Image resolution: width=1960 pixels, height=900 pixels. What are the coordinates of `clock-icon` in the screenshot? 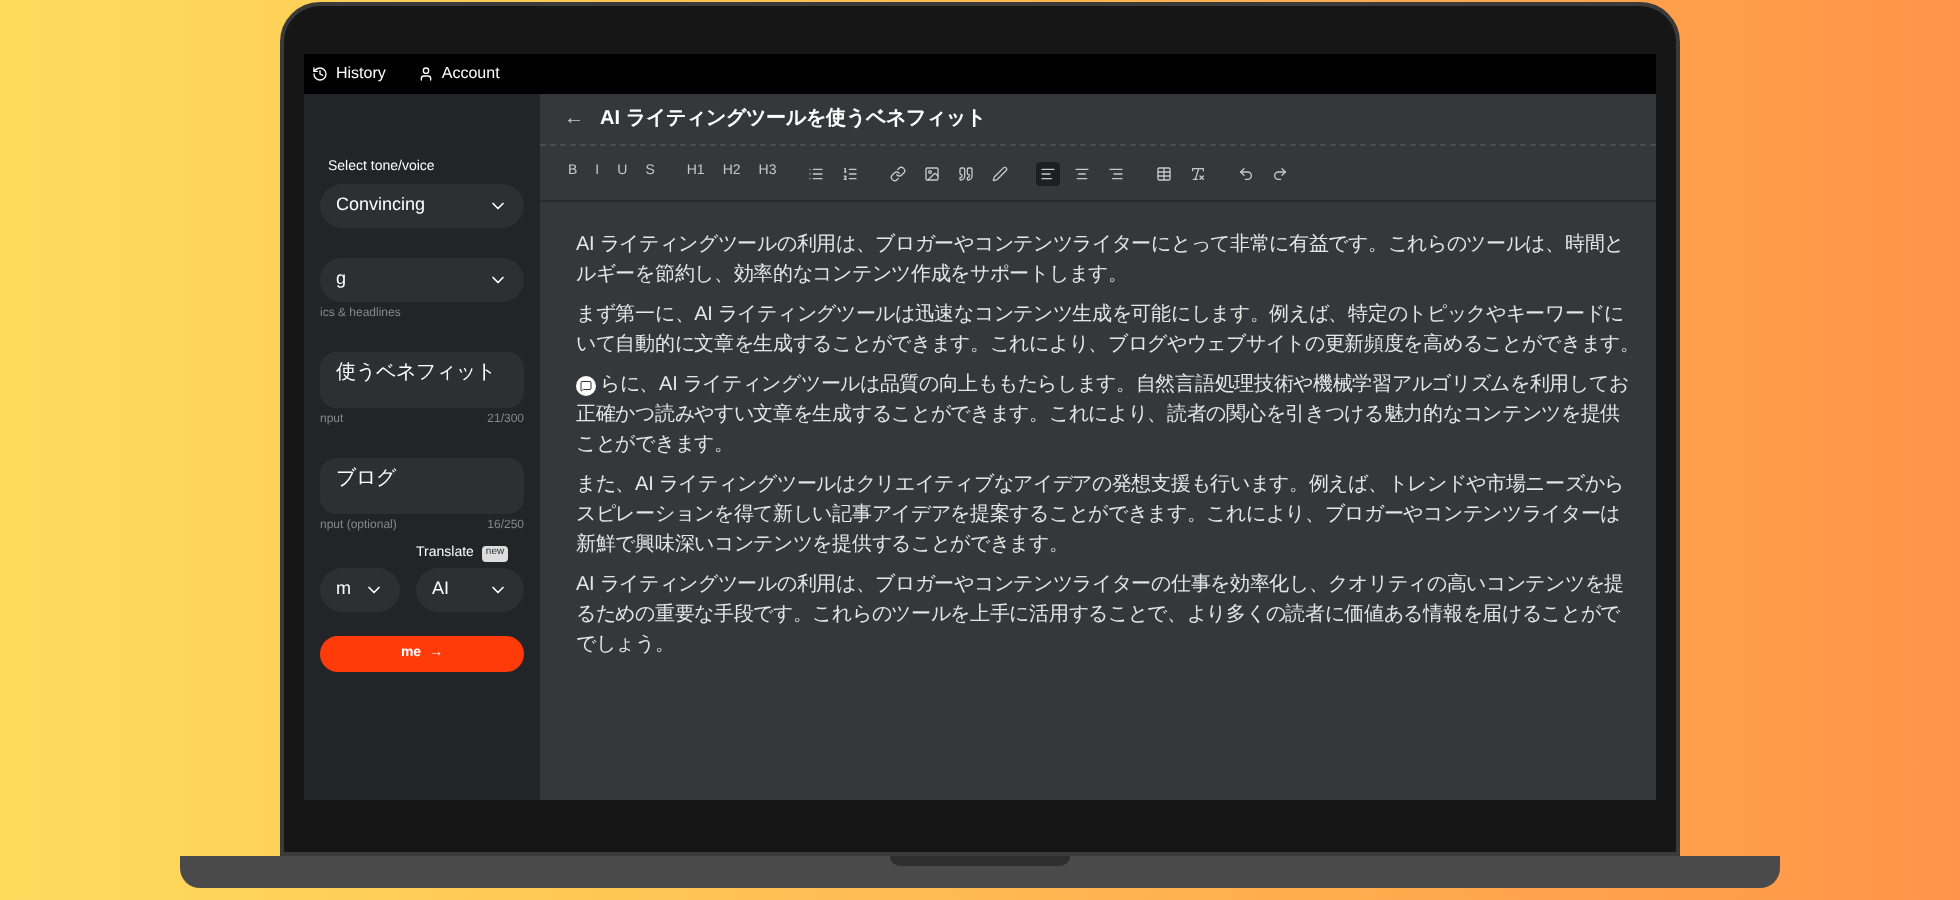 It's located at (320, 74).